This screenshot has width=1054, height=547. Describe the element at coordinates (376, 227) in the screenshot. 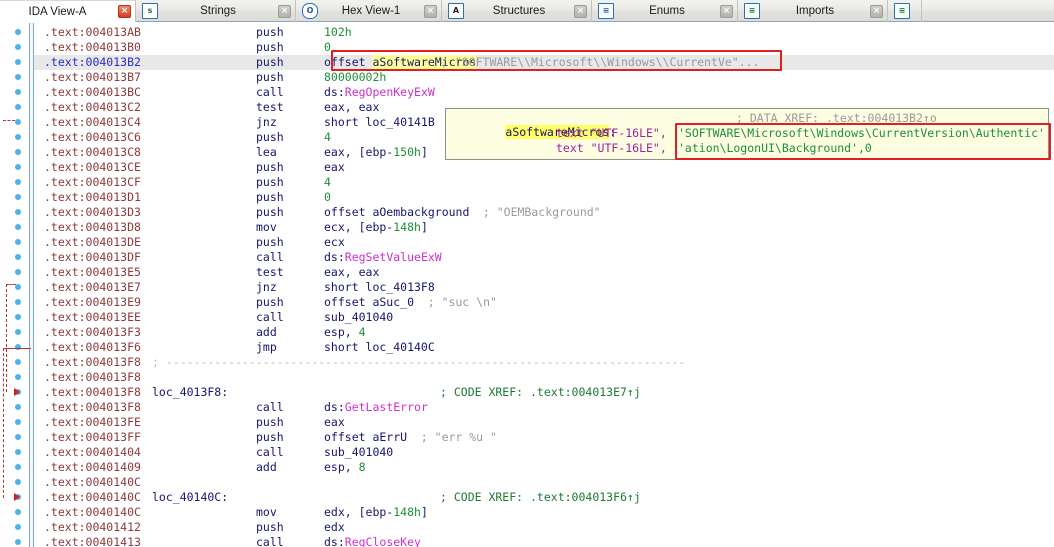

I see `code-operands: ecx, [ebp-148h]` at that location.